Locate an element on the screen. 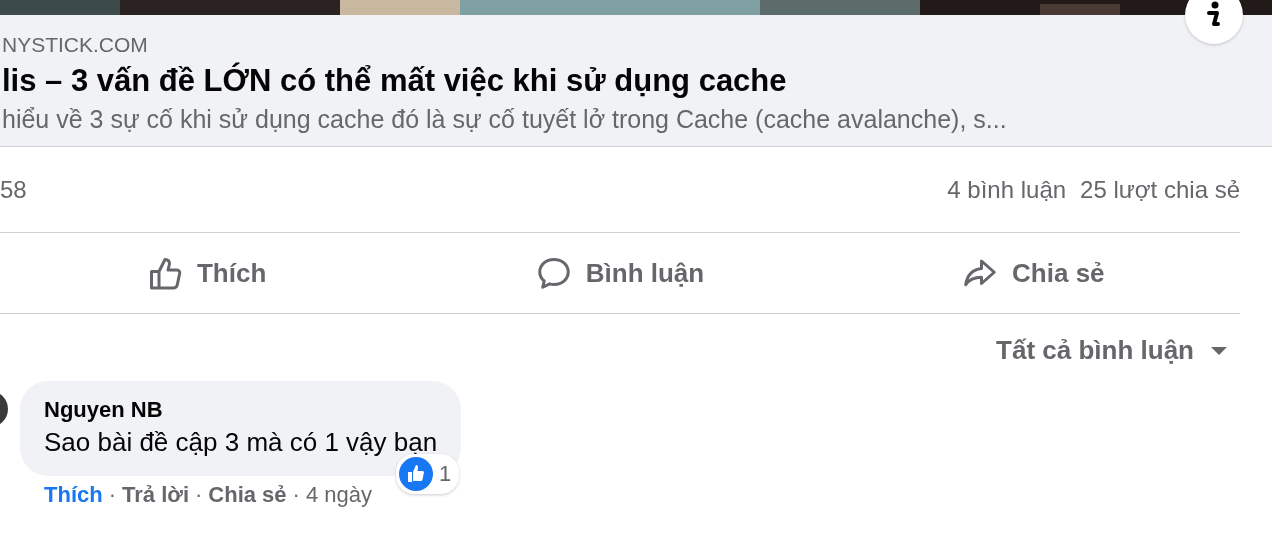  comment-time: 4 ngày is located at coordinates (338, 495).